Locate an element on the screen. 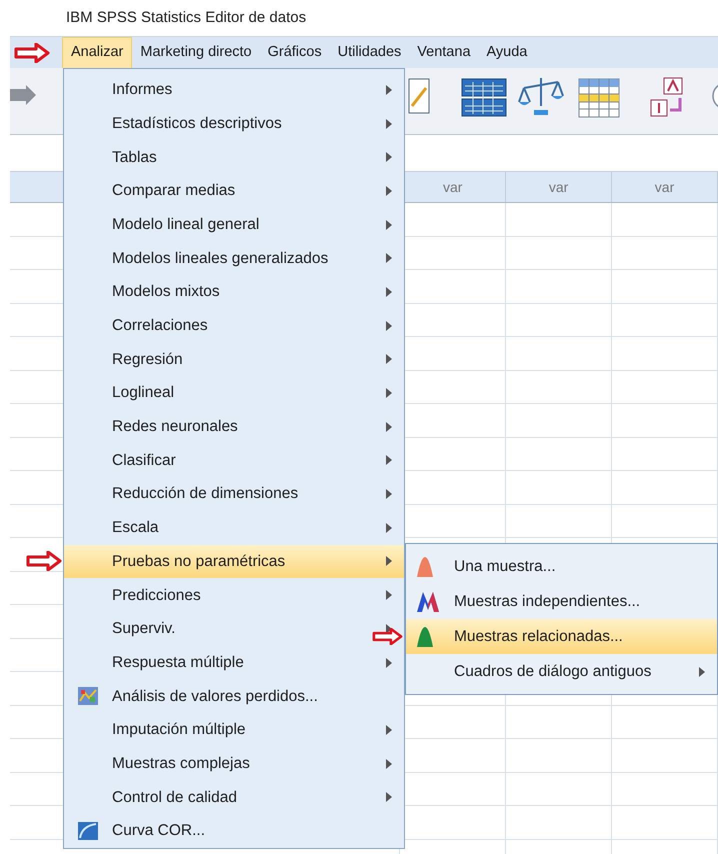 This screenshot has height=854, width=718. menu-item: Muestras complejas is located at coordinates (234, 763).